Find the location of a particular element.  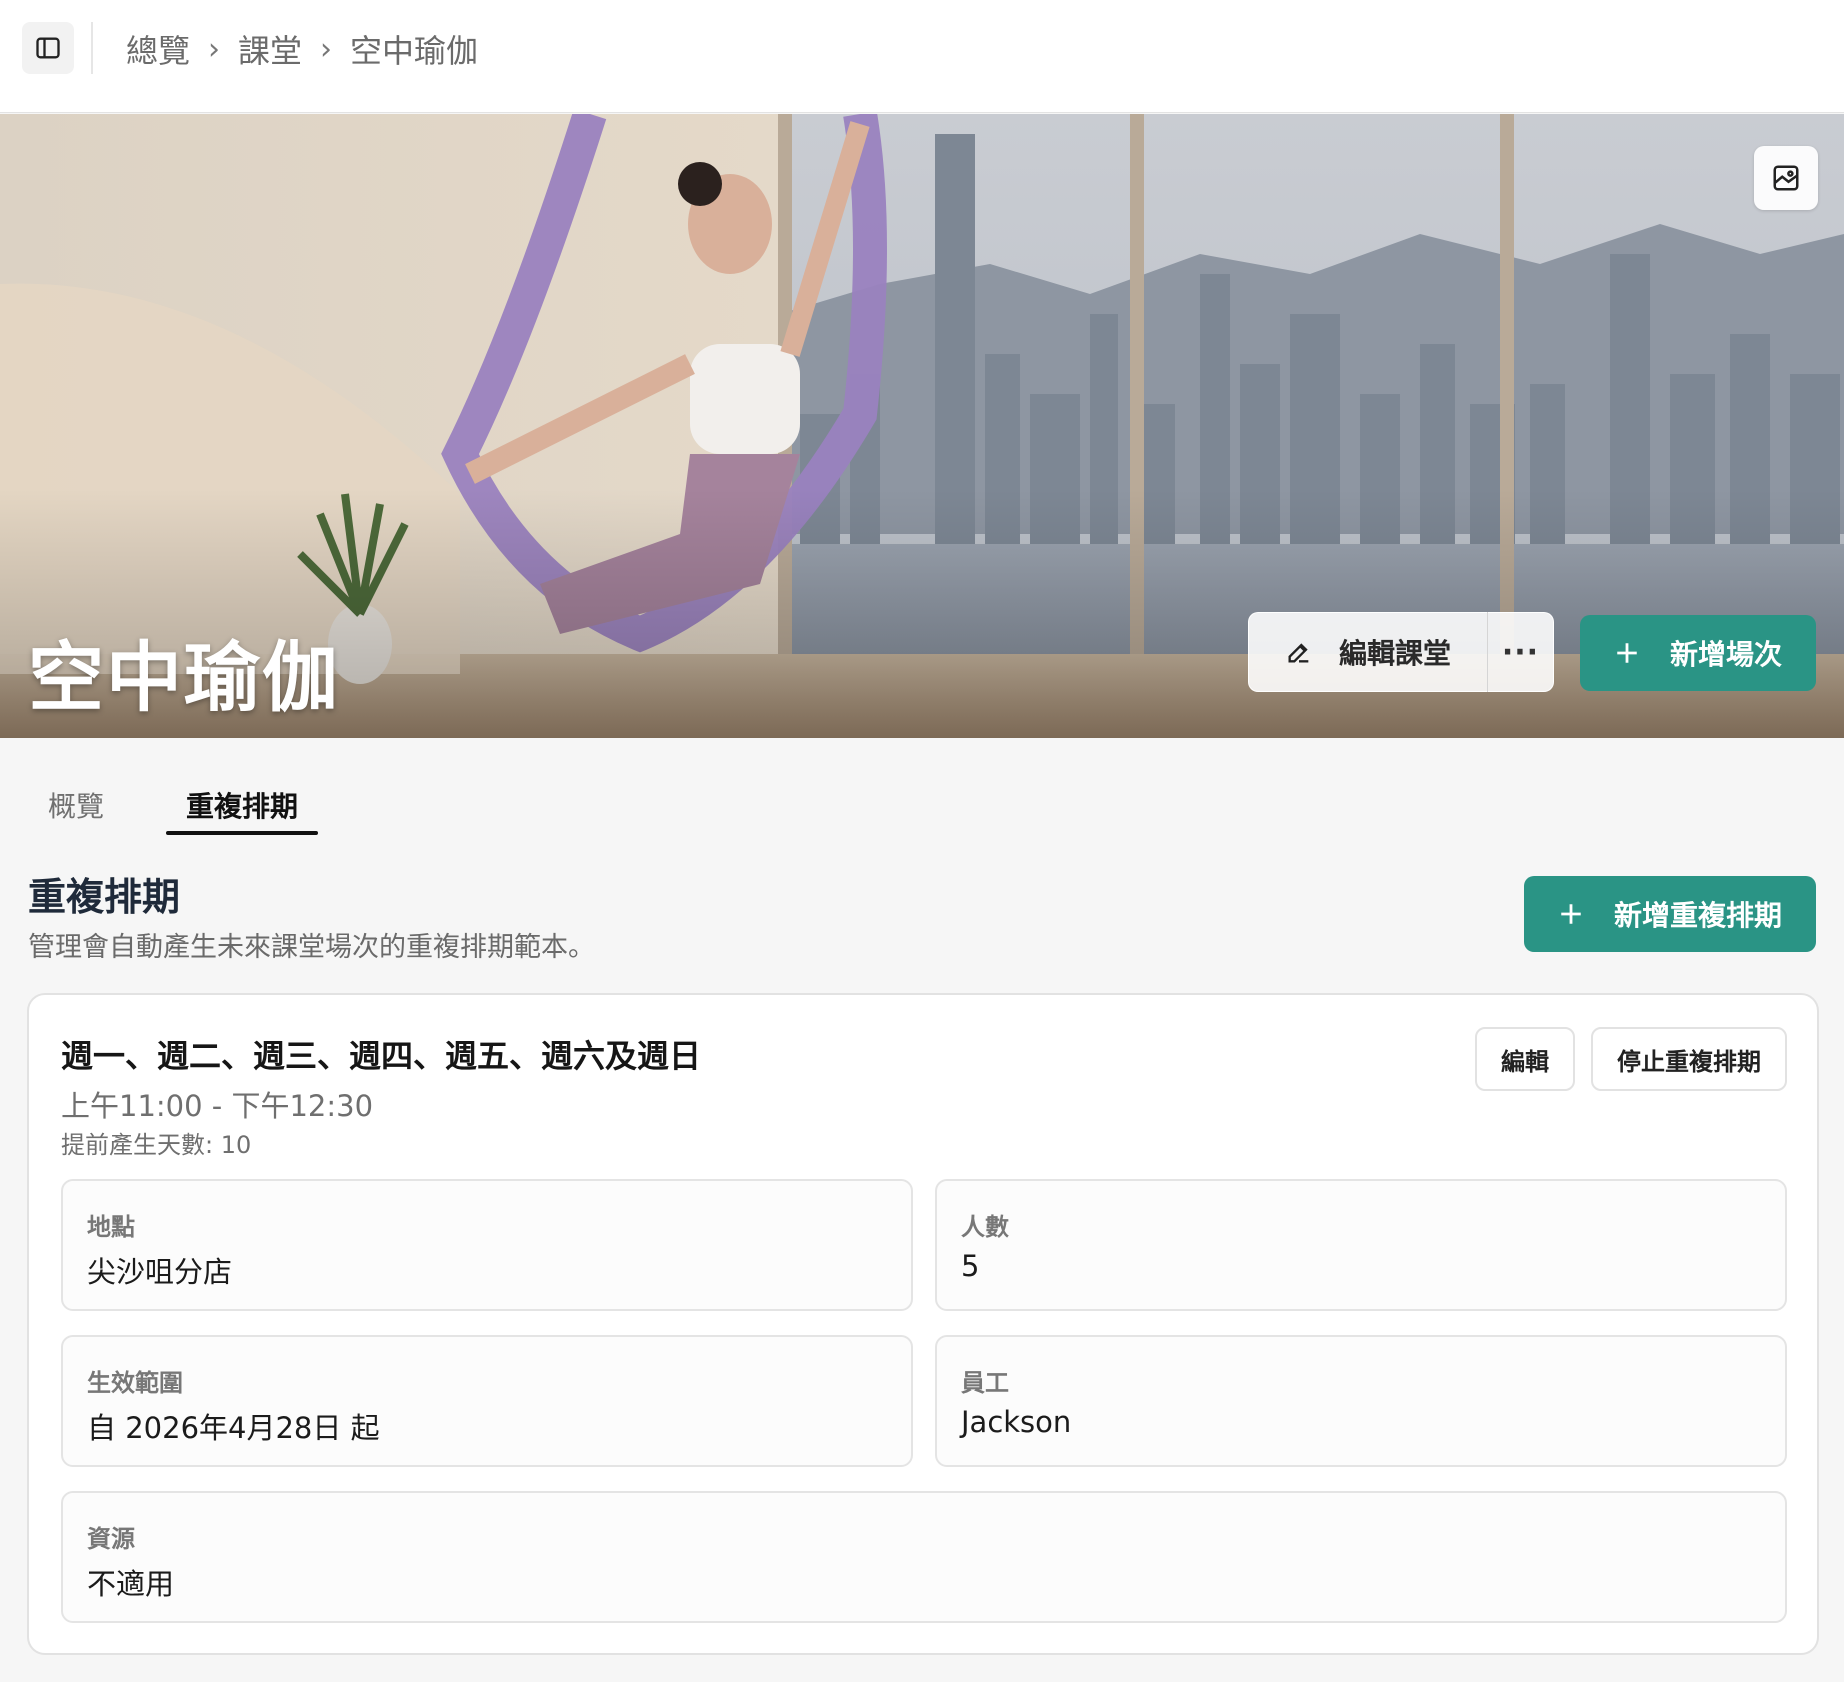

info-label: 人數 is located at coordinates (985, 1227).